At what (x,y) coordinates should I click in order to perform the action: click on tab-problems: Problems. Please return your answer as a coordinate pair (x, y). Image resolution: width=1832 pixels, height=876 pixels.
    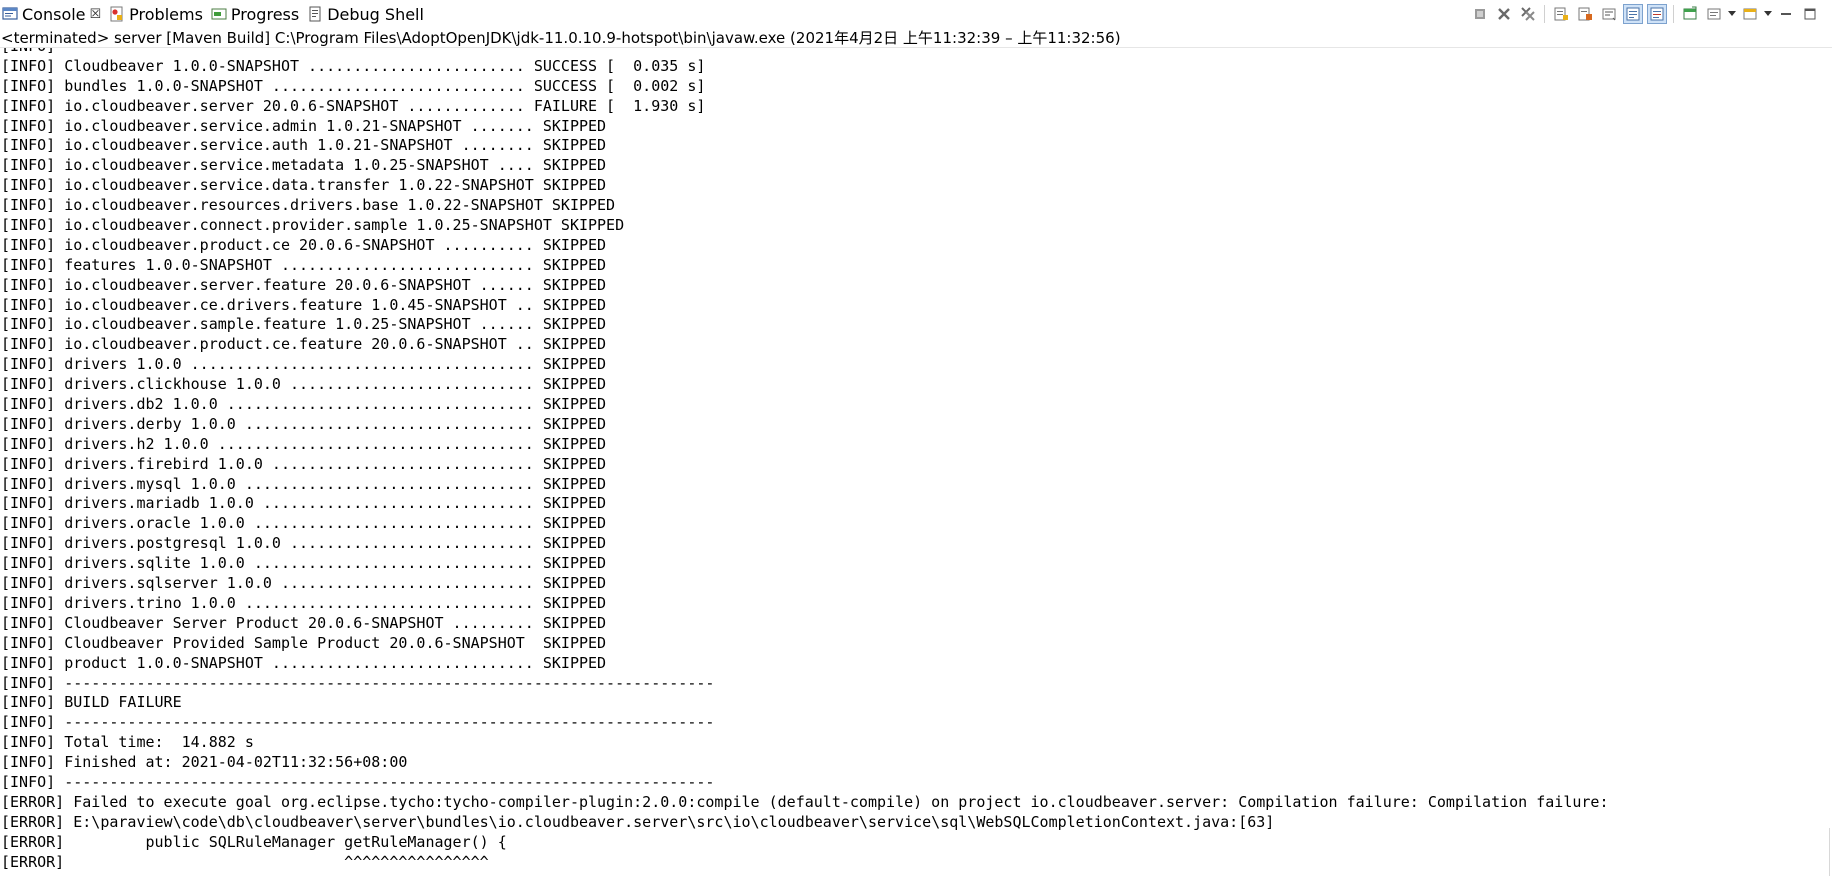
    Looking at the image, I should click on (158, 14).